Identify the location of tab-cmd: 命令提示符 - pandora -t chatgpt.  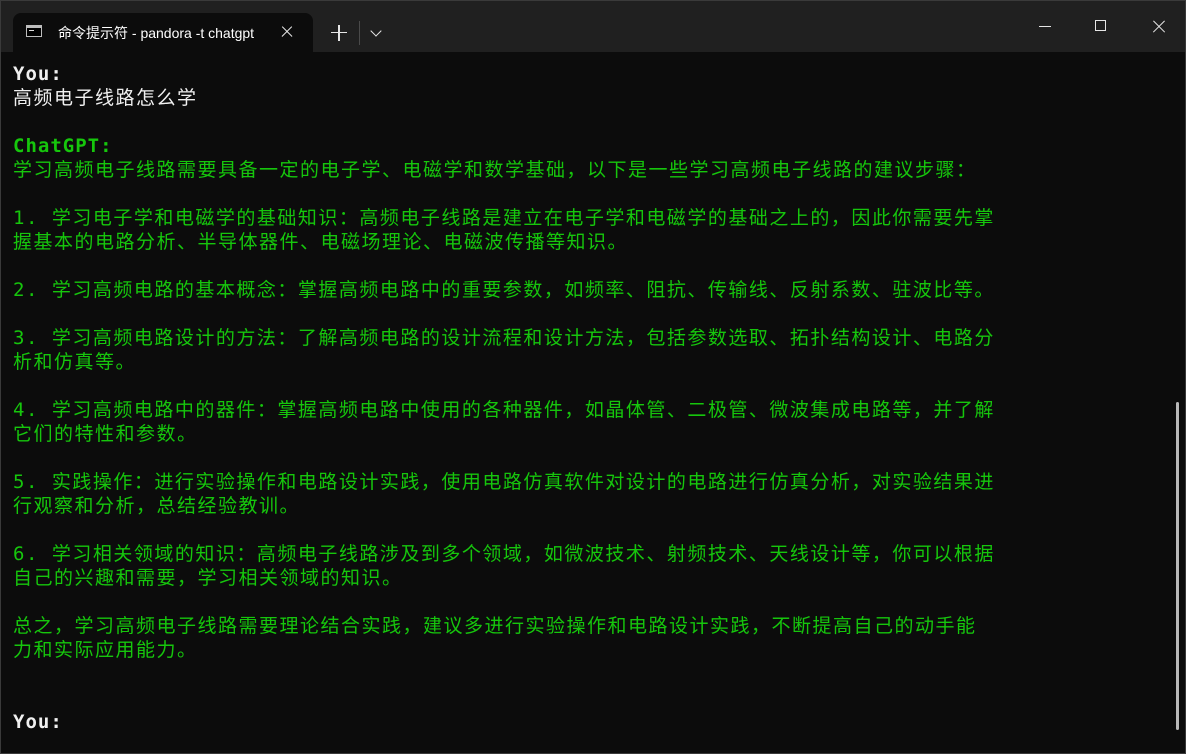
(163, 32).